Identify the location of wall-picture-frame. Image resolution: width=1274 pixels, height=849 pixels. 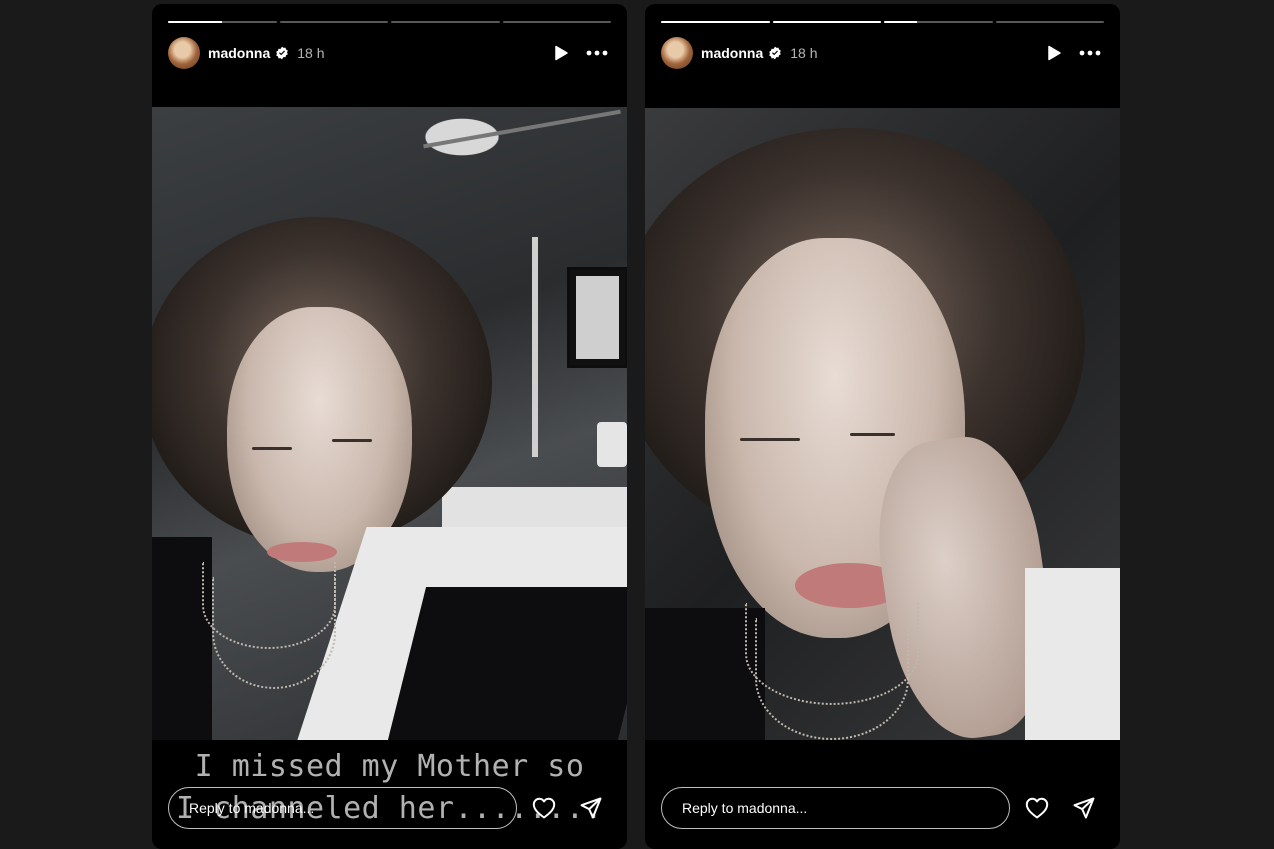
(597, 317).